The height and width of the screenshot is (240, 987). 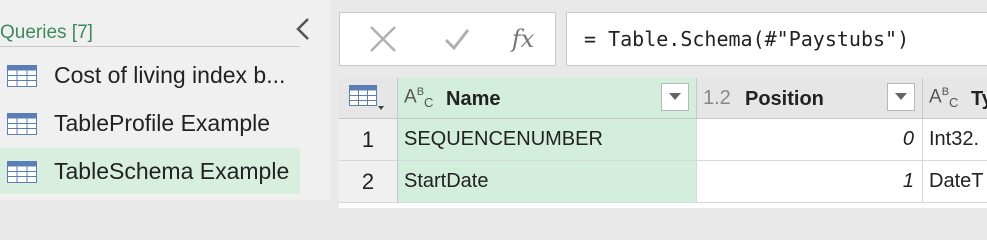 I want to click on checkmark-icon, so click(x=457, y=40).